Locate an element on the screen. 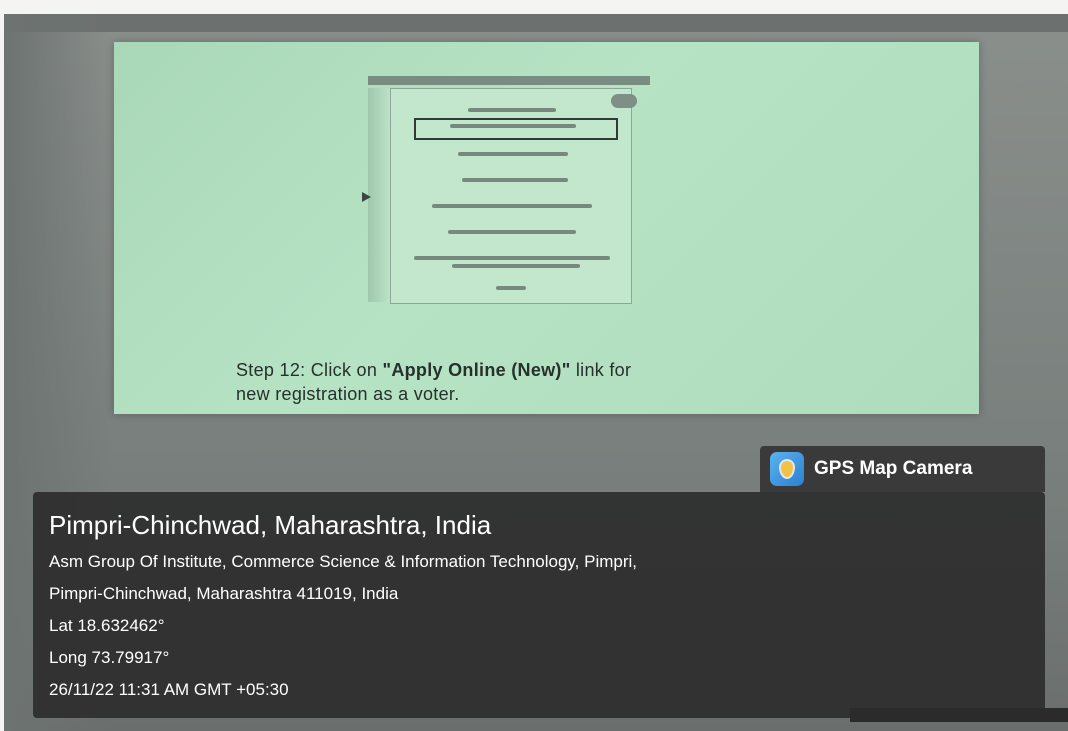 The image size is (1068, 731). projected-highlight-box is located at coordinates (516, 129).